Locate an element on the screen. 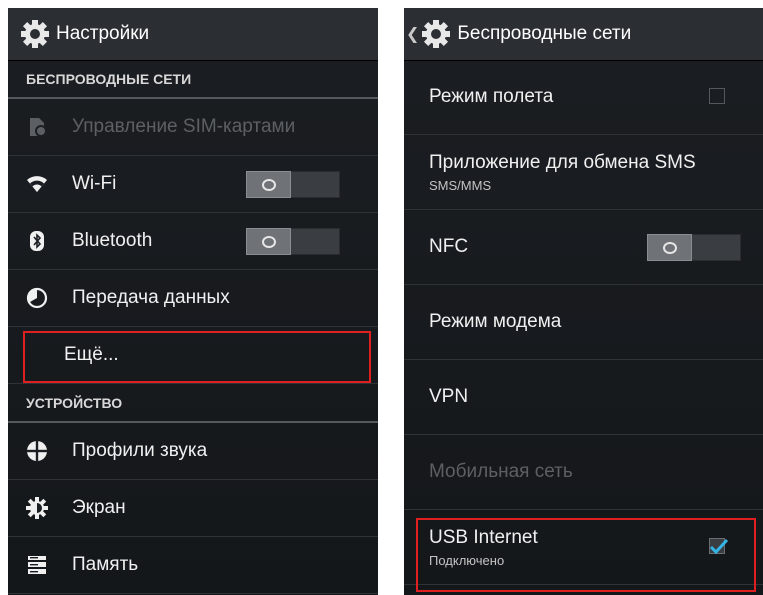 The width and height of the screenshot is (763, 595). section-header-wireless: БЕСПРОВОДНЫЕ СЕТИ is located at coordinates (193, 79).